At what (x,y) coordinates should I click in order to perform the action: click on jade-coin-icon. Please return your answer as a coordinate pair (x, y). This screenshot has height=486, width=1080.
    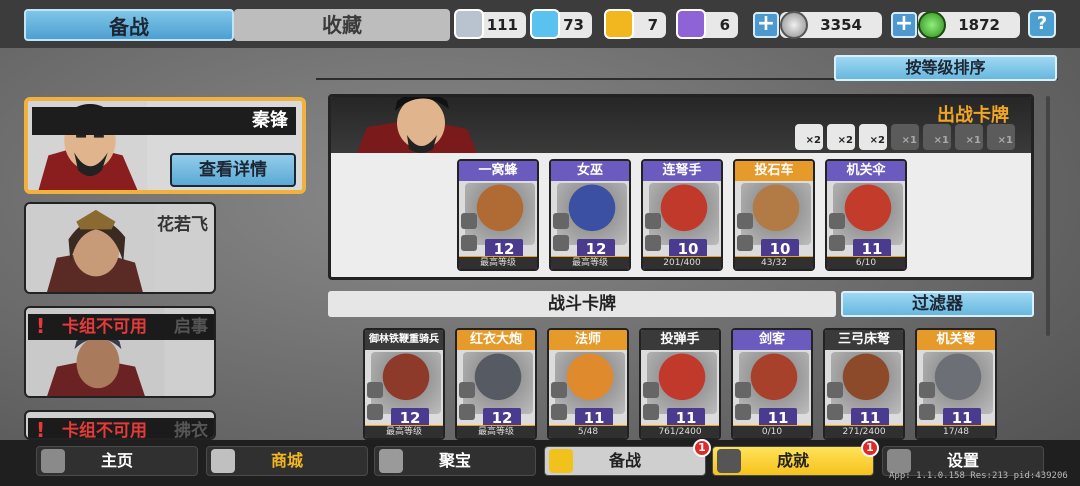
    Looking at the image, I should click on (932, 25).